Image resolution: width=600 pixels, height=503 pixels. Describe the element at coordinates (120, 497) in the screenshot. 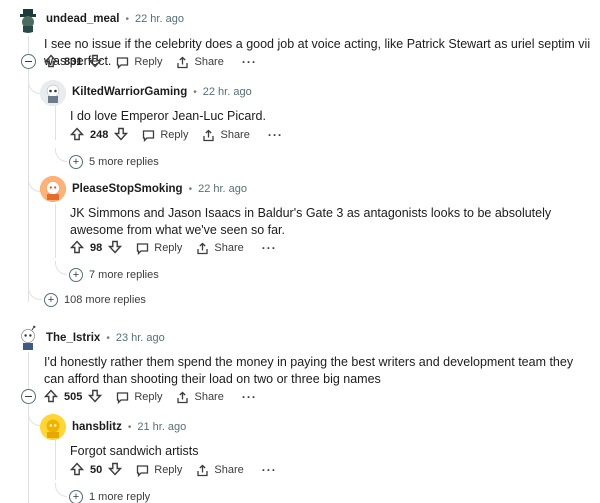

I see `more-replies-label: 1 more reply` at that location.